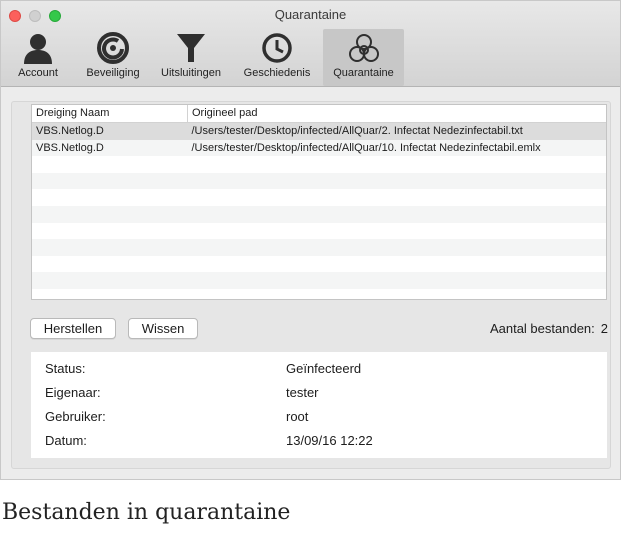 The image size is (621, 534). Describe the element at coordinates (113, 73) in the screenshot. I see `tab-beveiliging-label: Beveiliging` at that location.